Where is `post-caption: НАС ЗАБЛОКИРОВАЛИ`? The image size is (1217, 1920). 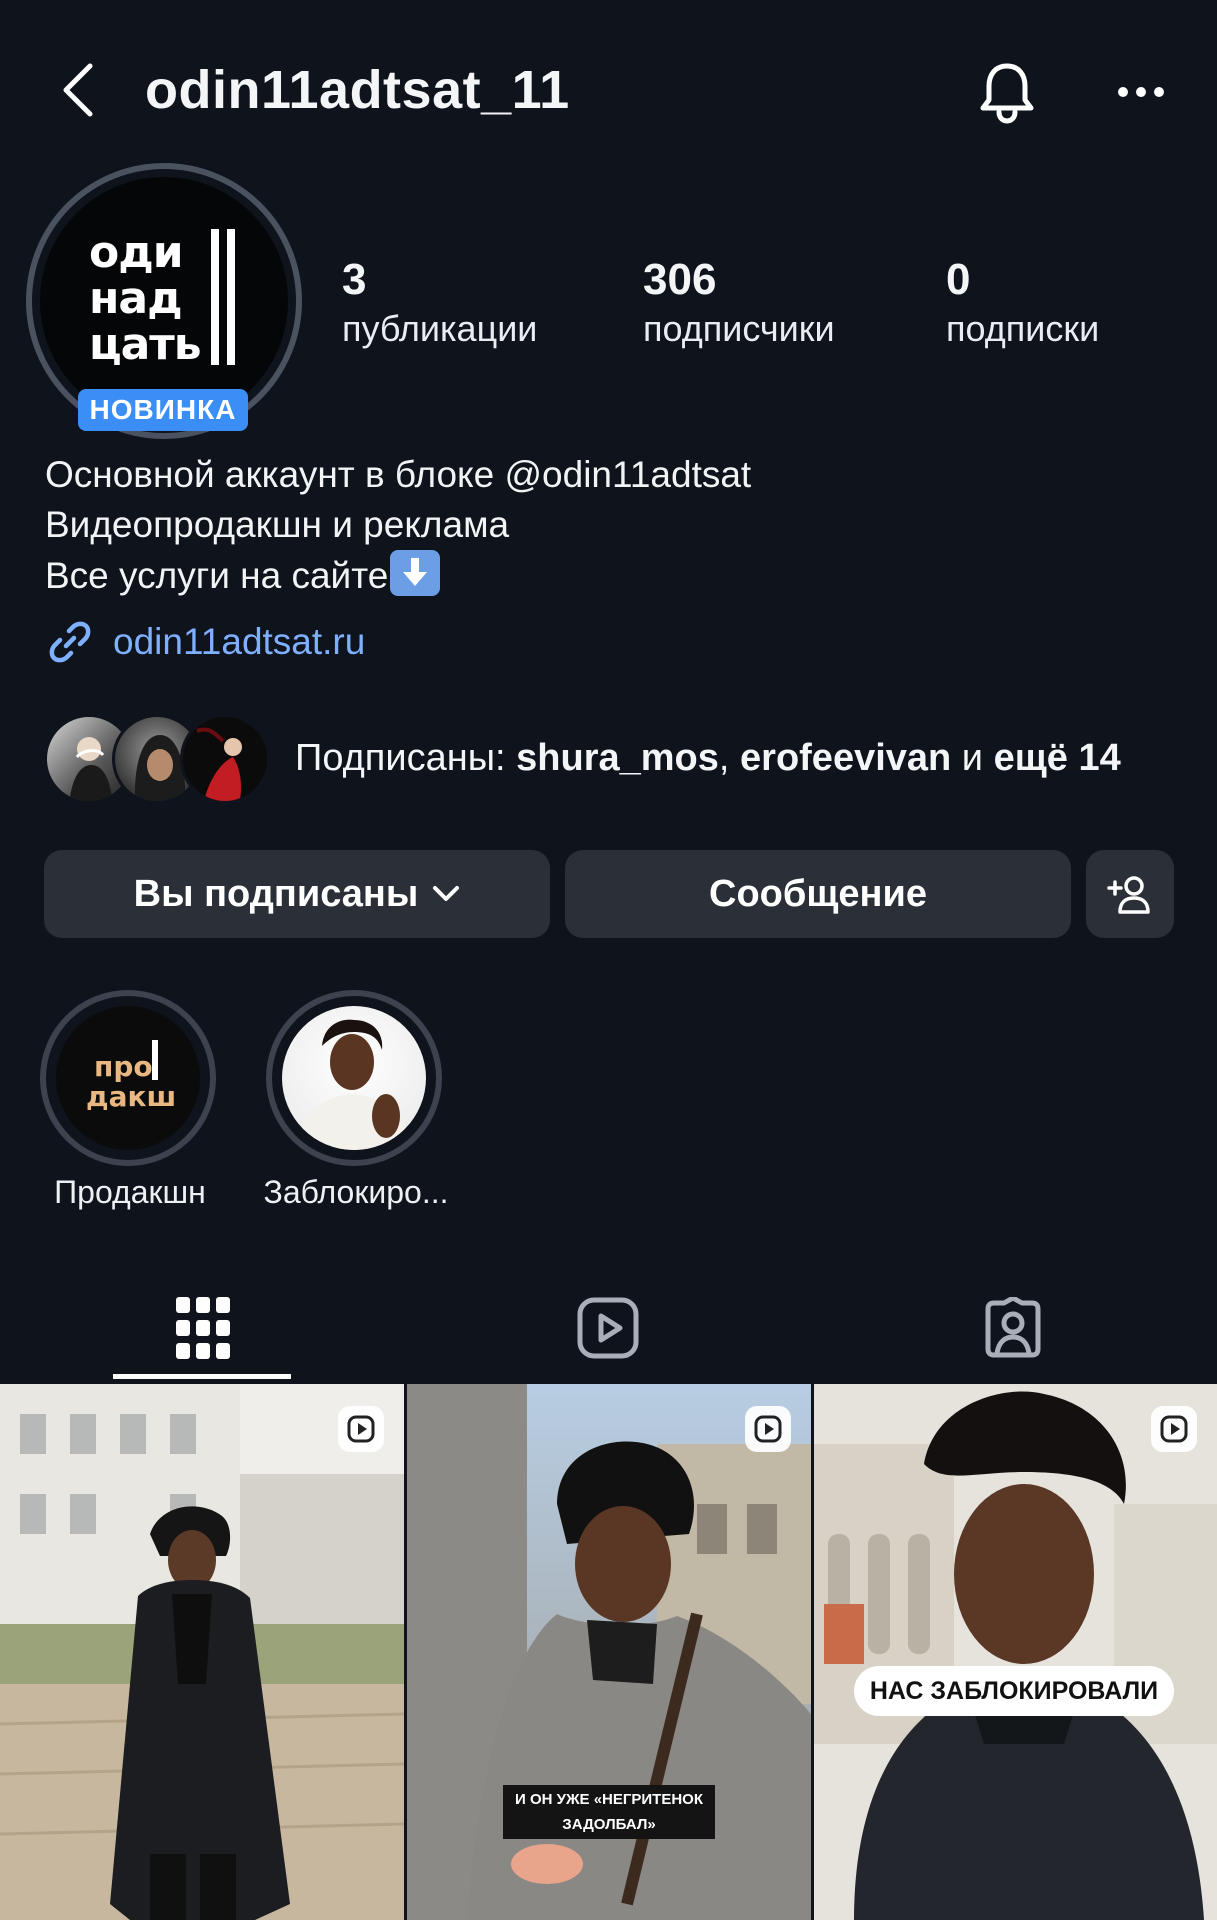
post-caption: НАС ЗАБЛОКИРОВАЛИ is located at coordinates (1014, 1691).